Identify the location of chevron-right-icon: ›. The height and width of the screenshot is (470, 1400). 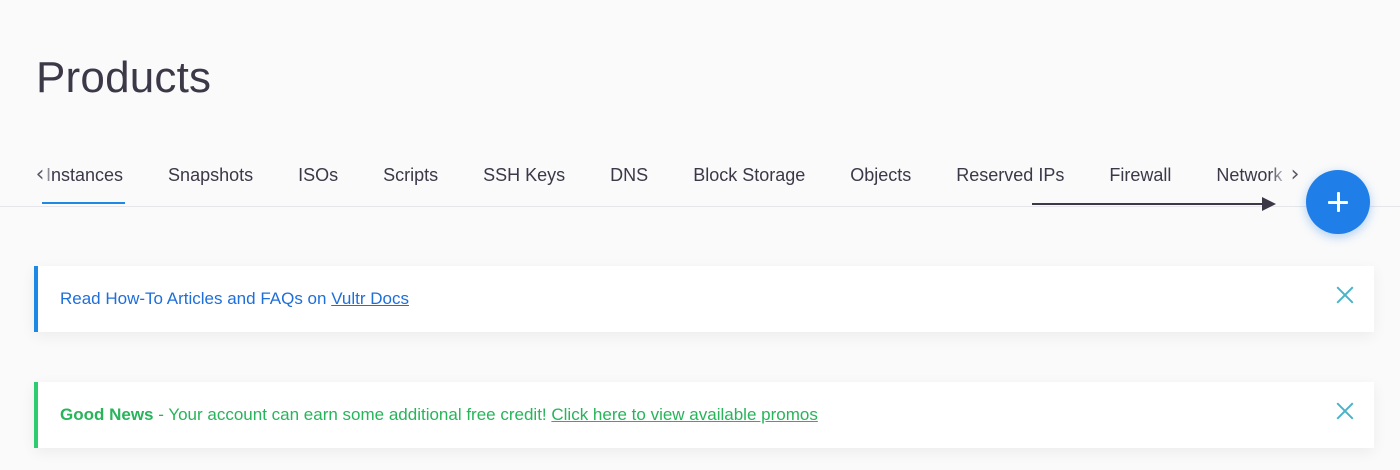
(1295, 175).